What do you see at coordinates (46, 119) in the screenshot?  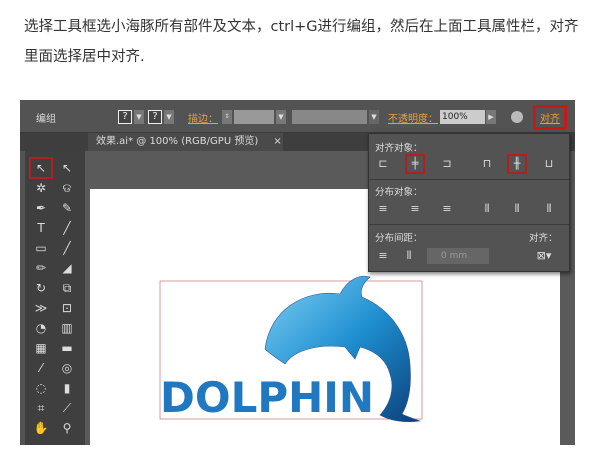 I see `group-label: 编组` at bounding box center [46, 119].